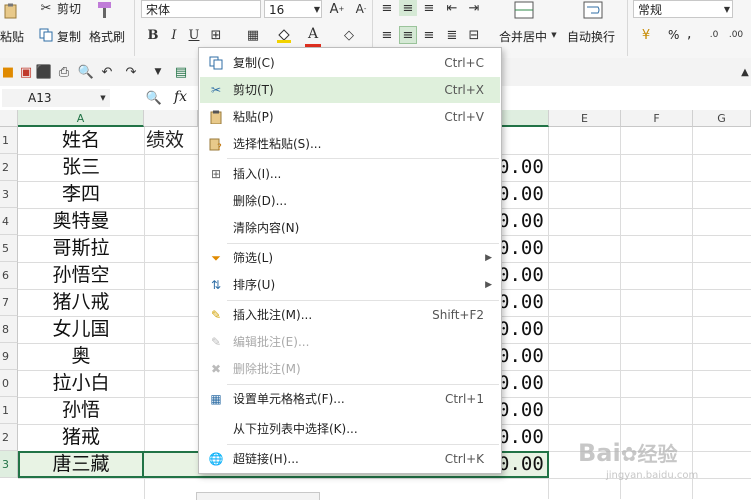 The height and width of the screenshot is (500, 751). What do you see at coordinates (9, 118) in the screenshot?
I see `corner-select-all` at bounding box center [9, 118].